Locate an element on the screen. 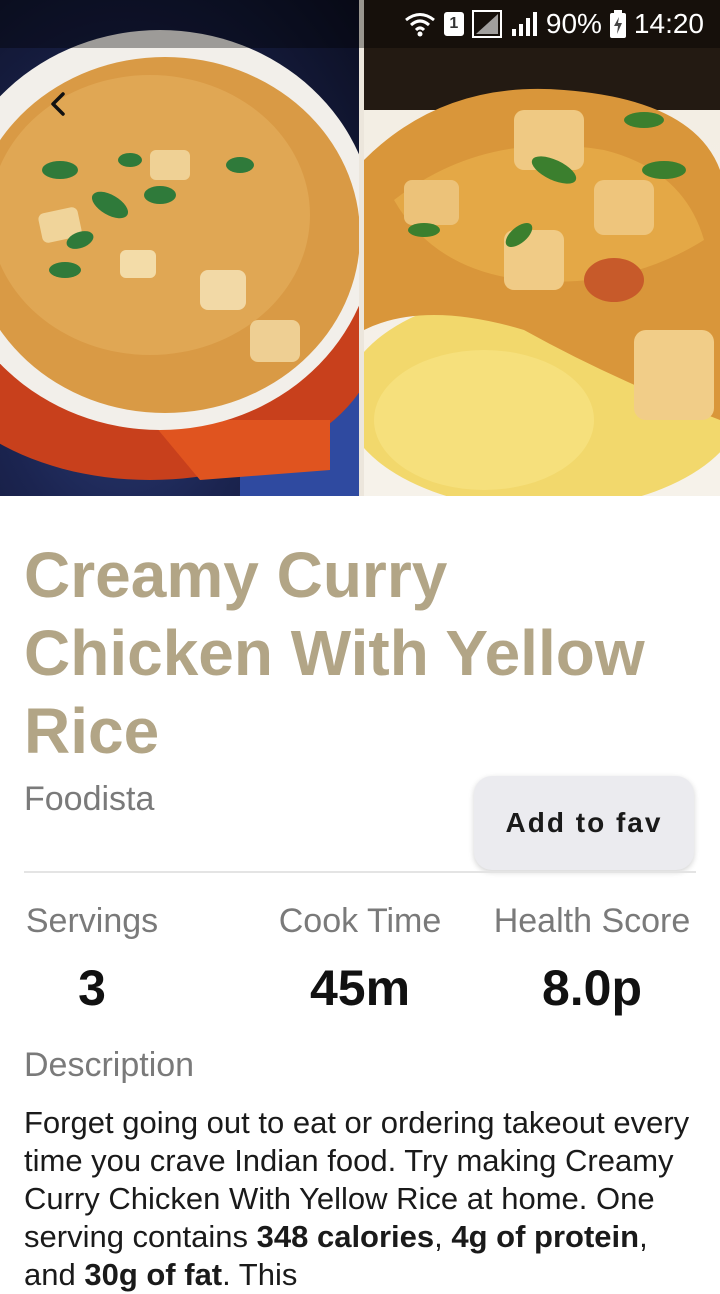 Image resolution: width=720 pixels, height=1294 pixels. sim-indicator: 1 is located at coordinates (453, 24).